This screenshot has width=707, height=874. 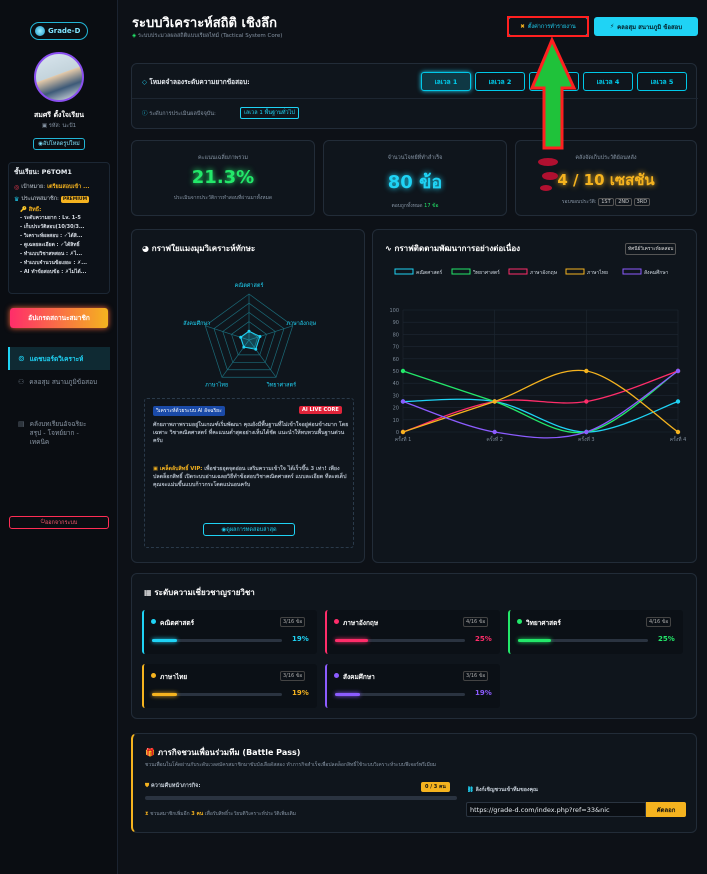 What do you see at coordinates (396, 372) in the screenshot?
I see `y-tick-label: 50` at bounding box center [396, 372].